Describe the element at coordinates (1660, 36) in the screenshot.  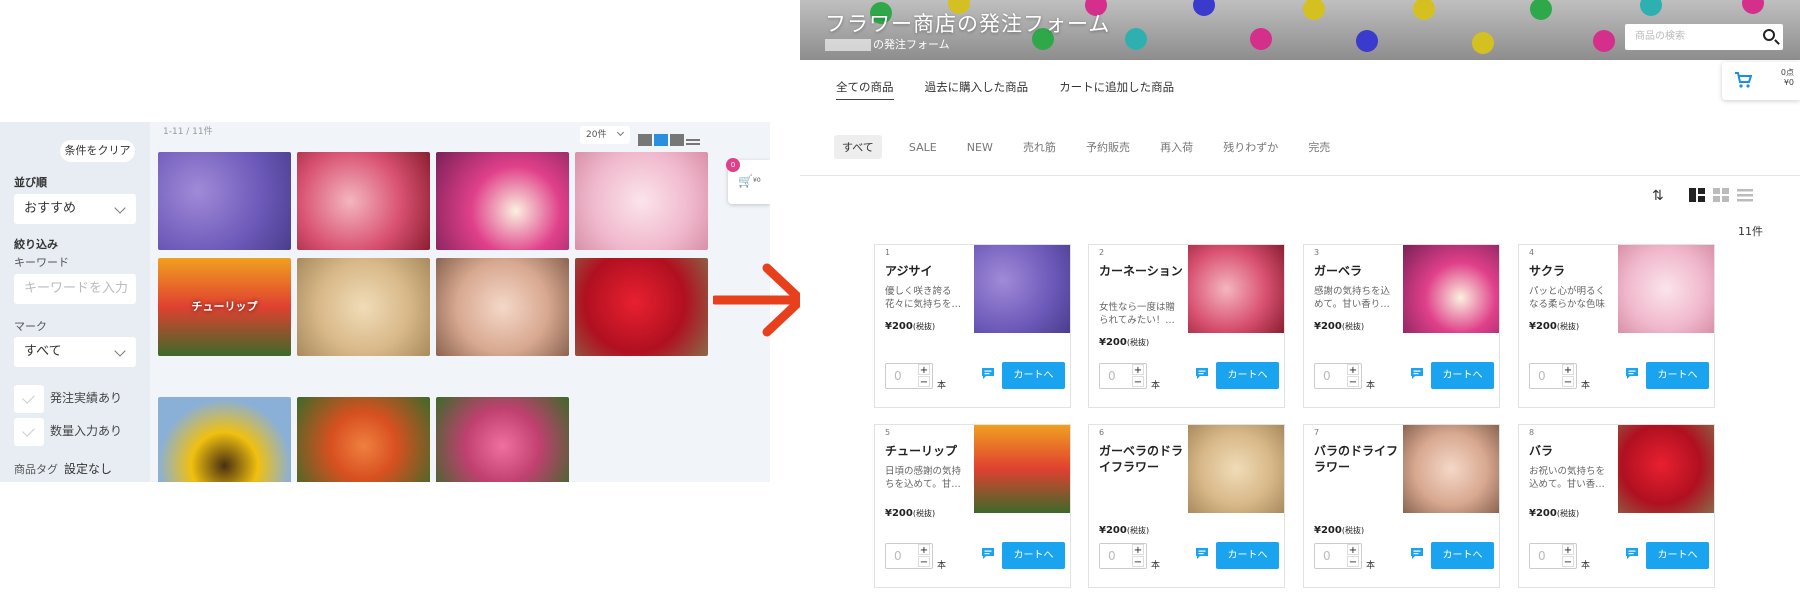
I see `search-placeholder: 商品の検索` at that location.